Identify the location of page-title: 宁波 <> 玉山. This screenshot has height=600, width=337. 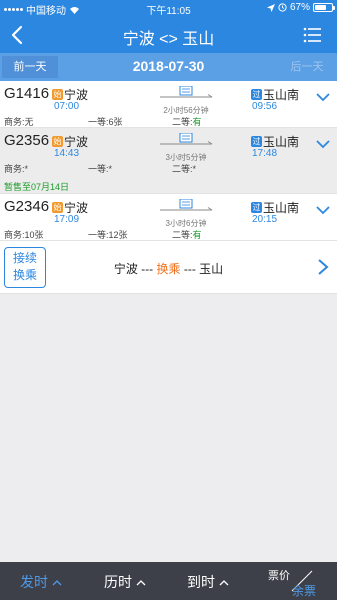
(168, 39).